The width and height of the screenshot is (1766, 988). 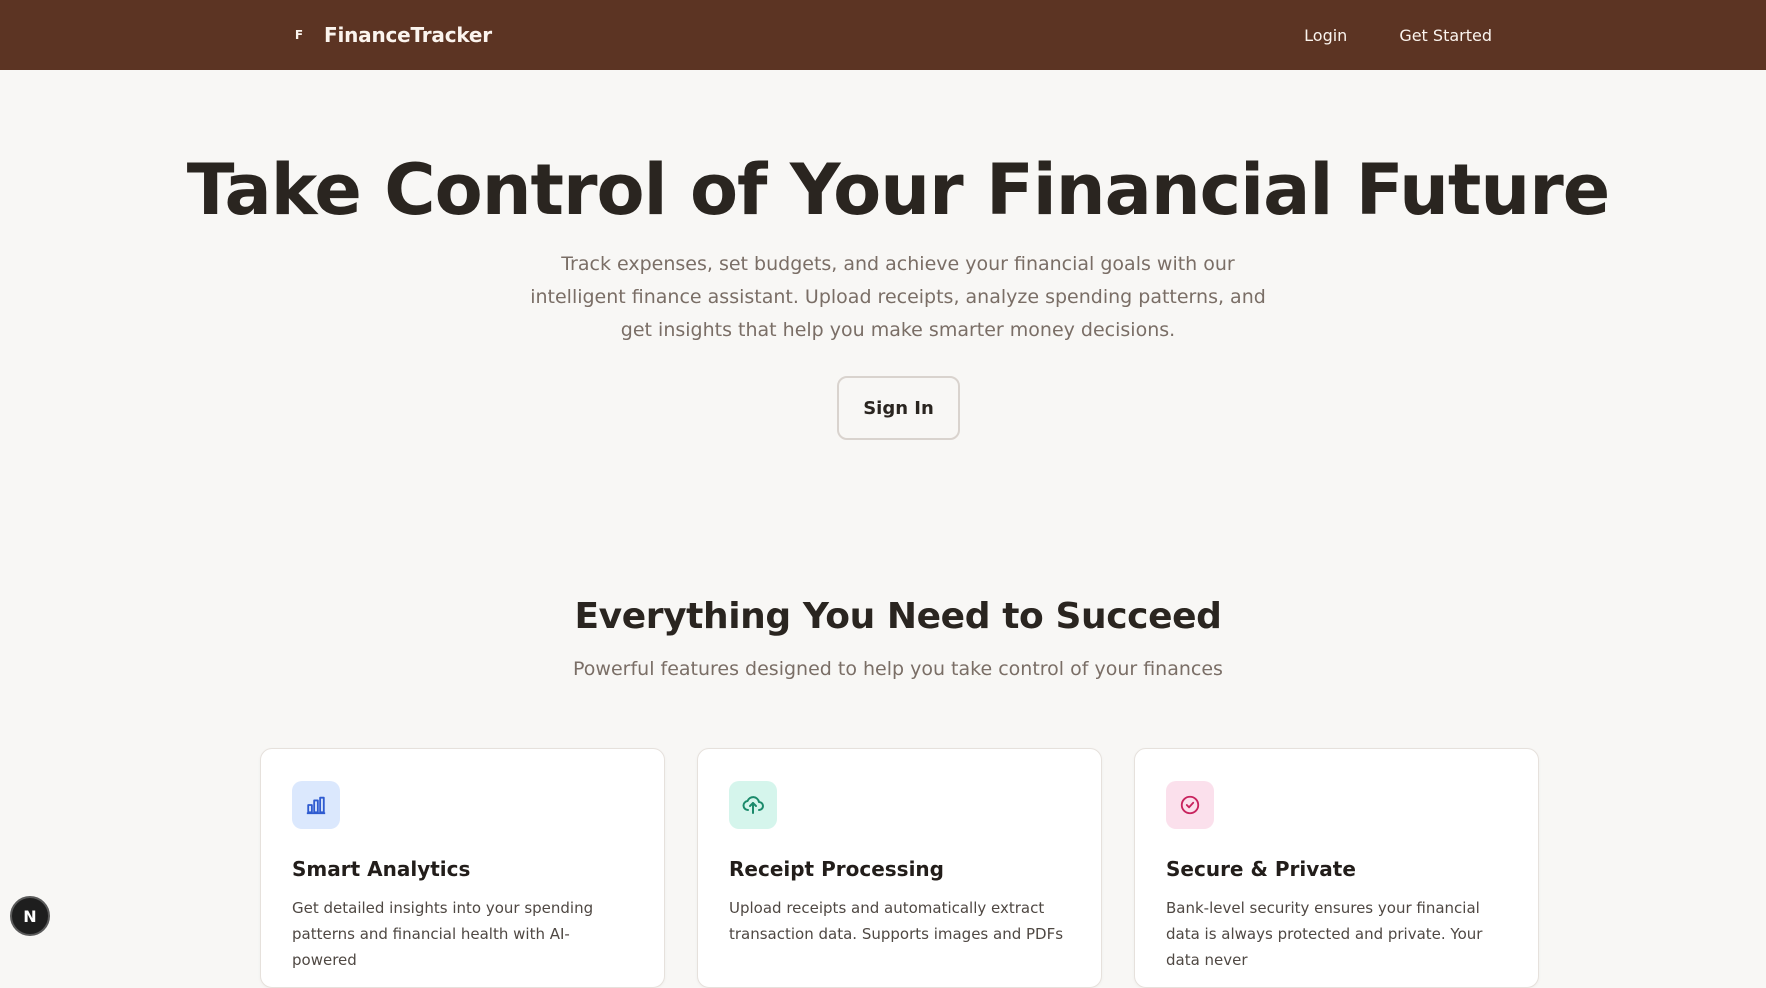 What do you see at coordinates (408, 35) in the screenshot?
I see `brand-name: FinanceTracker` at bounding box center [408, 35].